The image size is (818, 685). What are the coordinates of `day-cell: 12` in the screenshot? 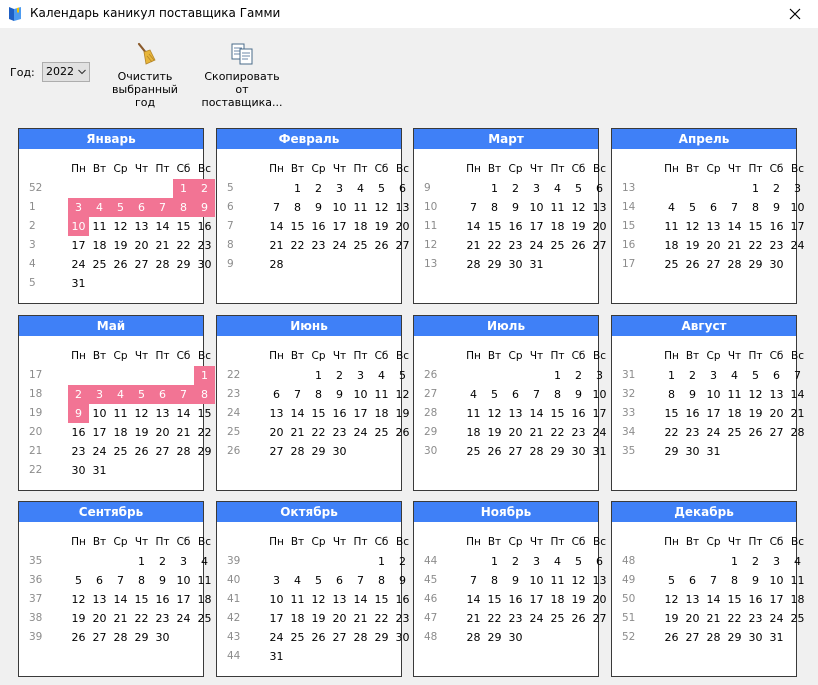 It's located at (755, 394).